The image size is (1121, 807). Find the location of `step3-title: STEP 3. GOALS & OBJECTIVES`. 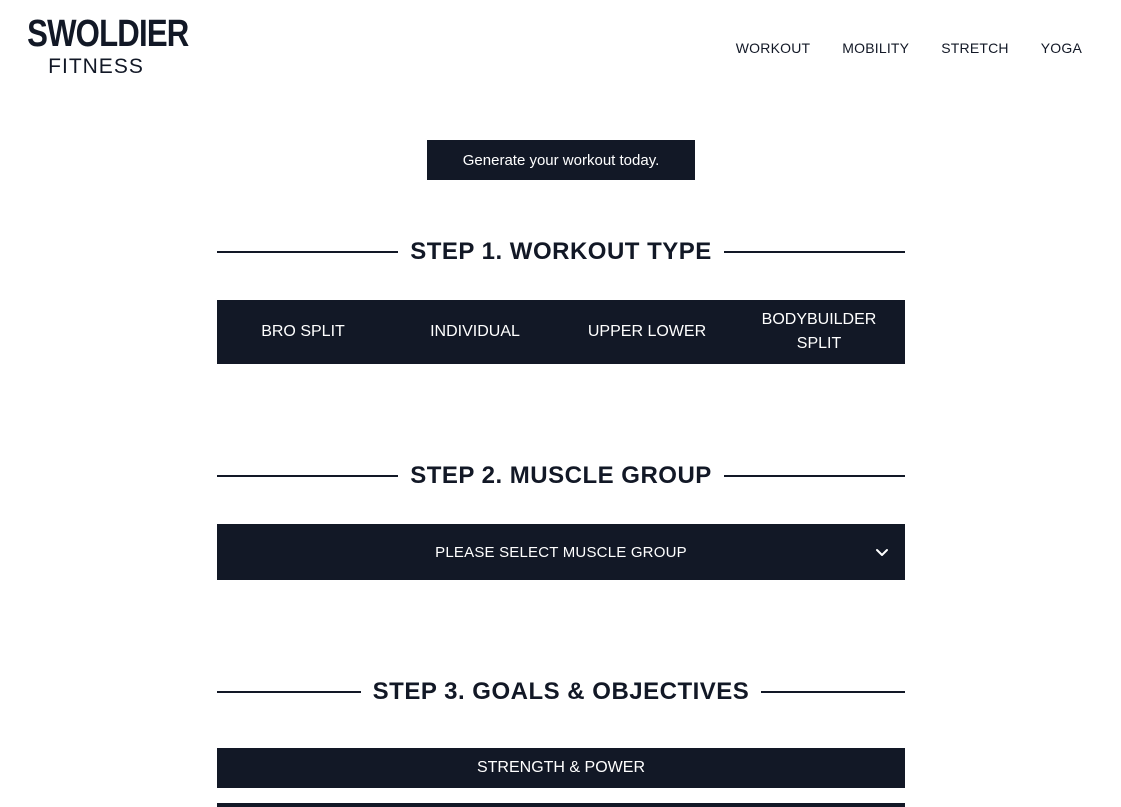

step3-title: STEP 3. GOALS & OBJECTIVES is located at coordinates (561, 691).